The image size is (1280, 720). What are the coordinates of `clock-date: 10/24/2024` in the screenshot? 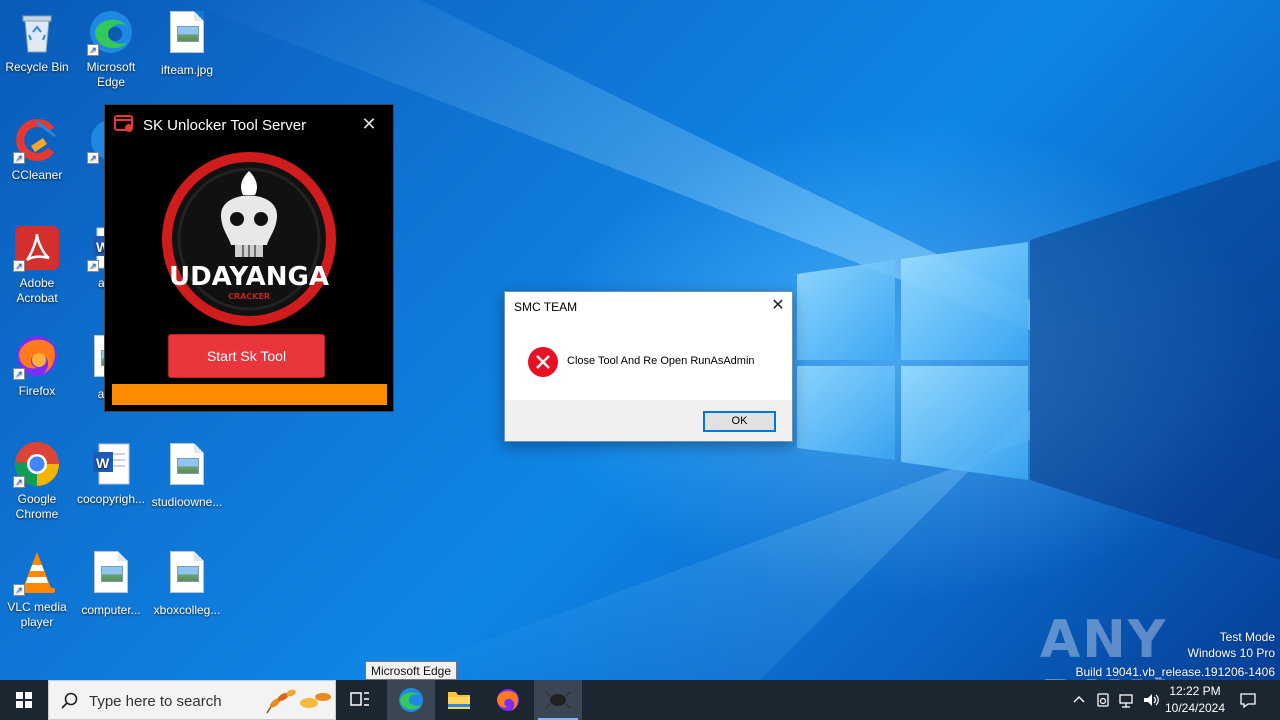 It's located at (1195, 708).